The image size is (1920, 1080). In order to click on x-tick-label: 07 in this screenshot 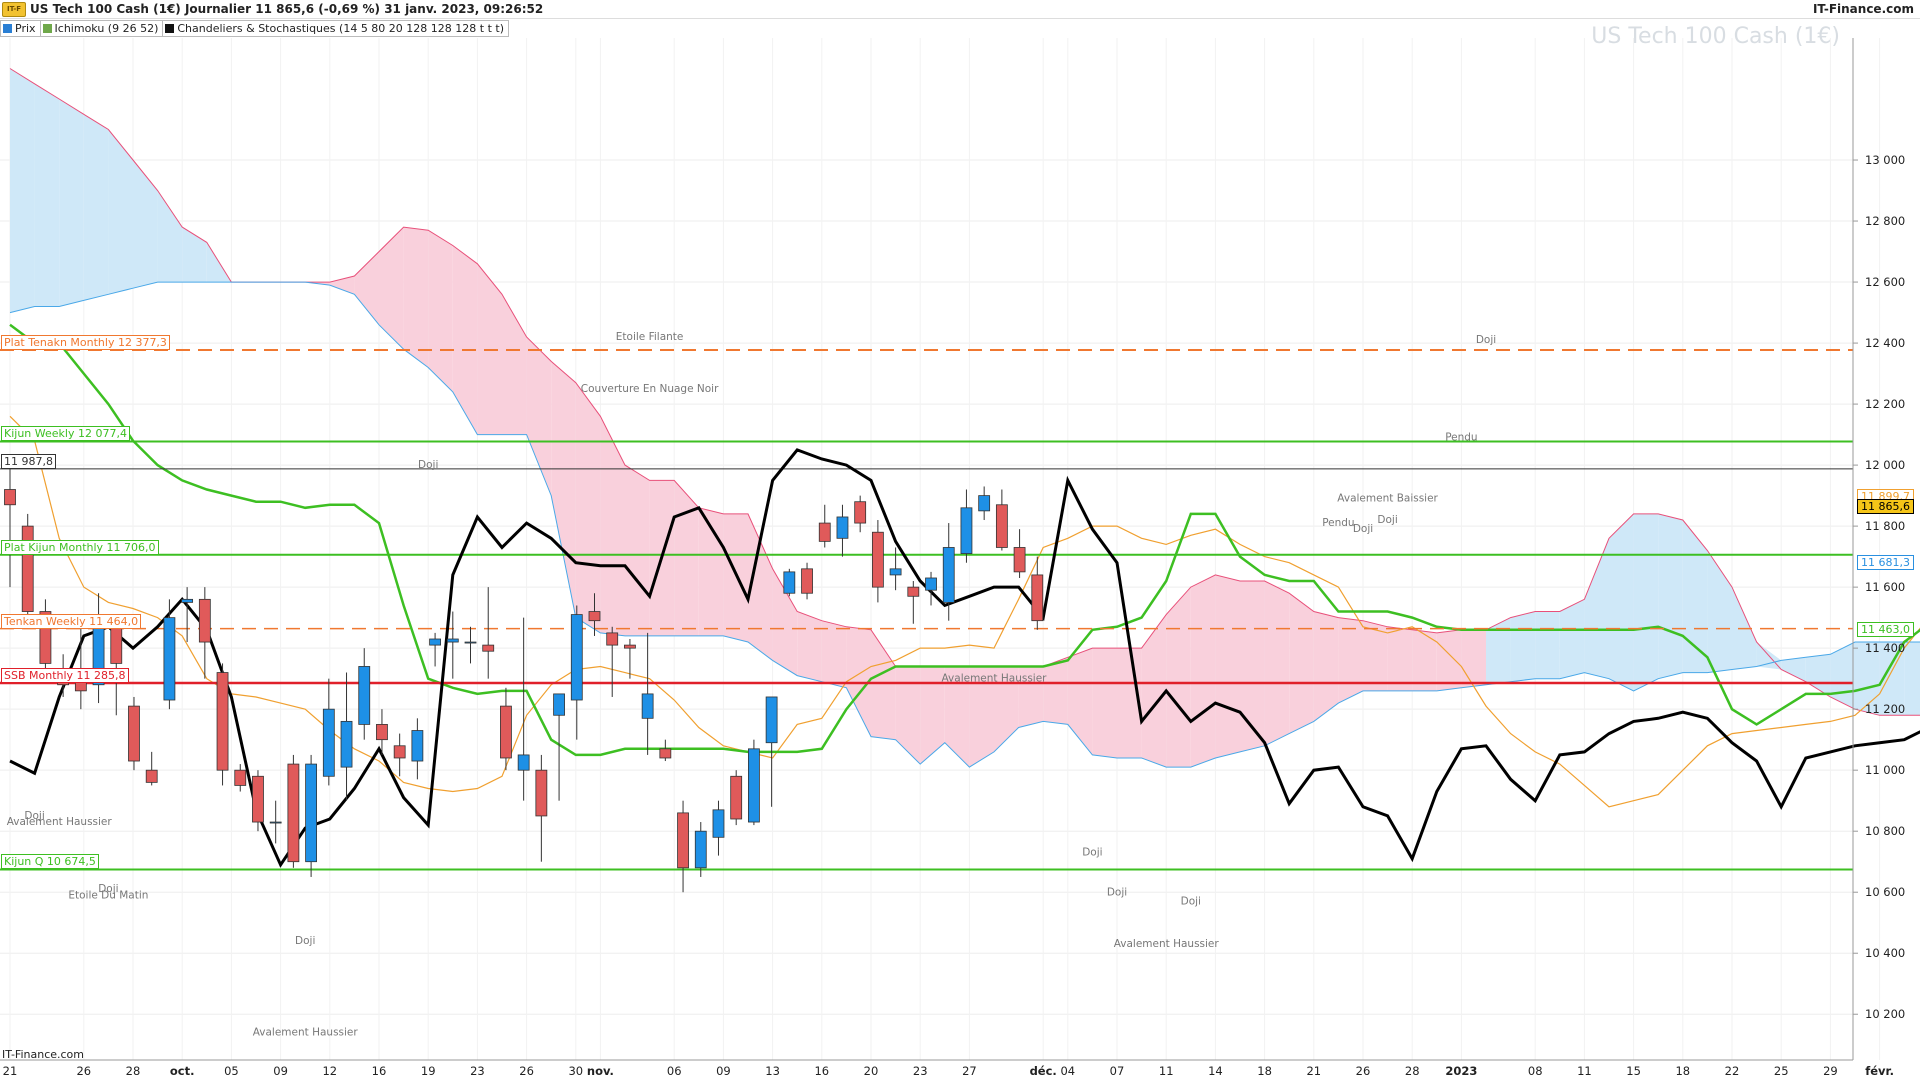, I will do `click(1117, 1071)`.